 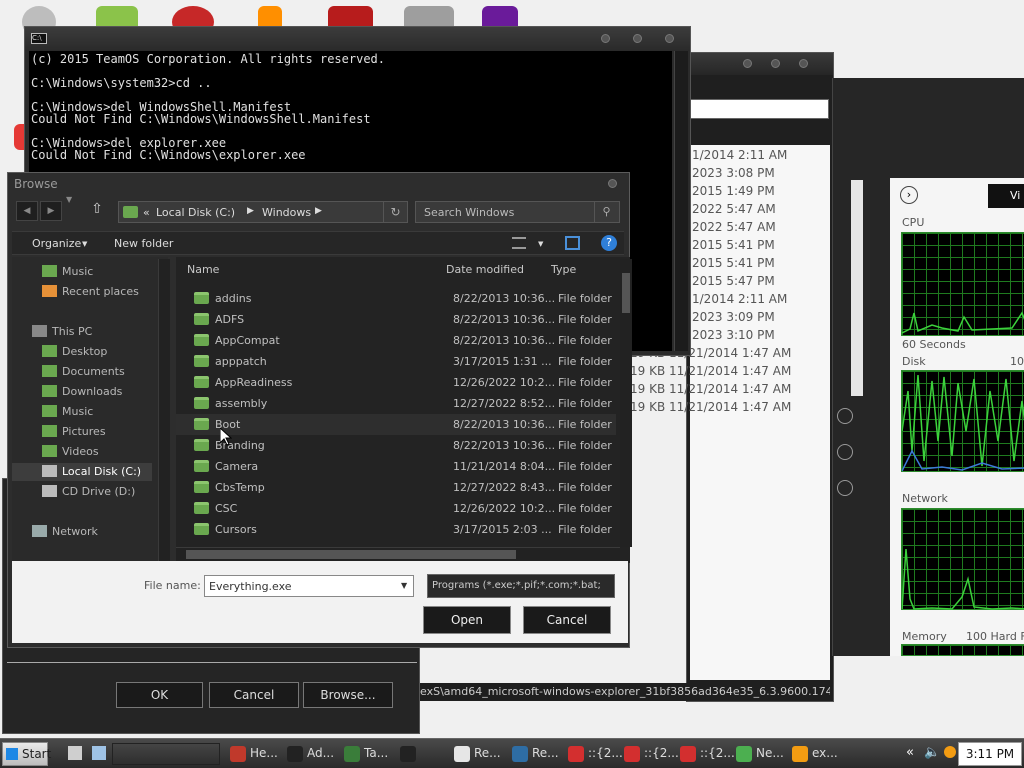 What do you see at coordinates (56, 243) in the screenshot?
I see `organize-menu: Organize` at bounding box center [56, 243].